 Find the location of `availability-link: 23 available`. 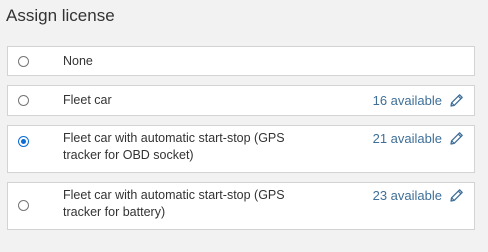

availability-link: 23 available is located at coordinates (407, 195).